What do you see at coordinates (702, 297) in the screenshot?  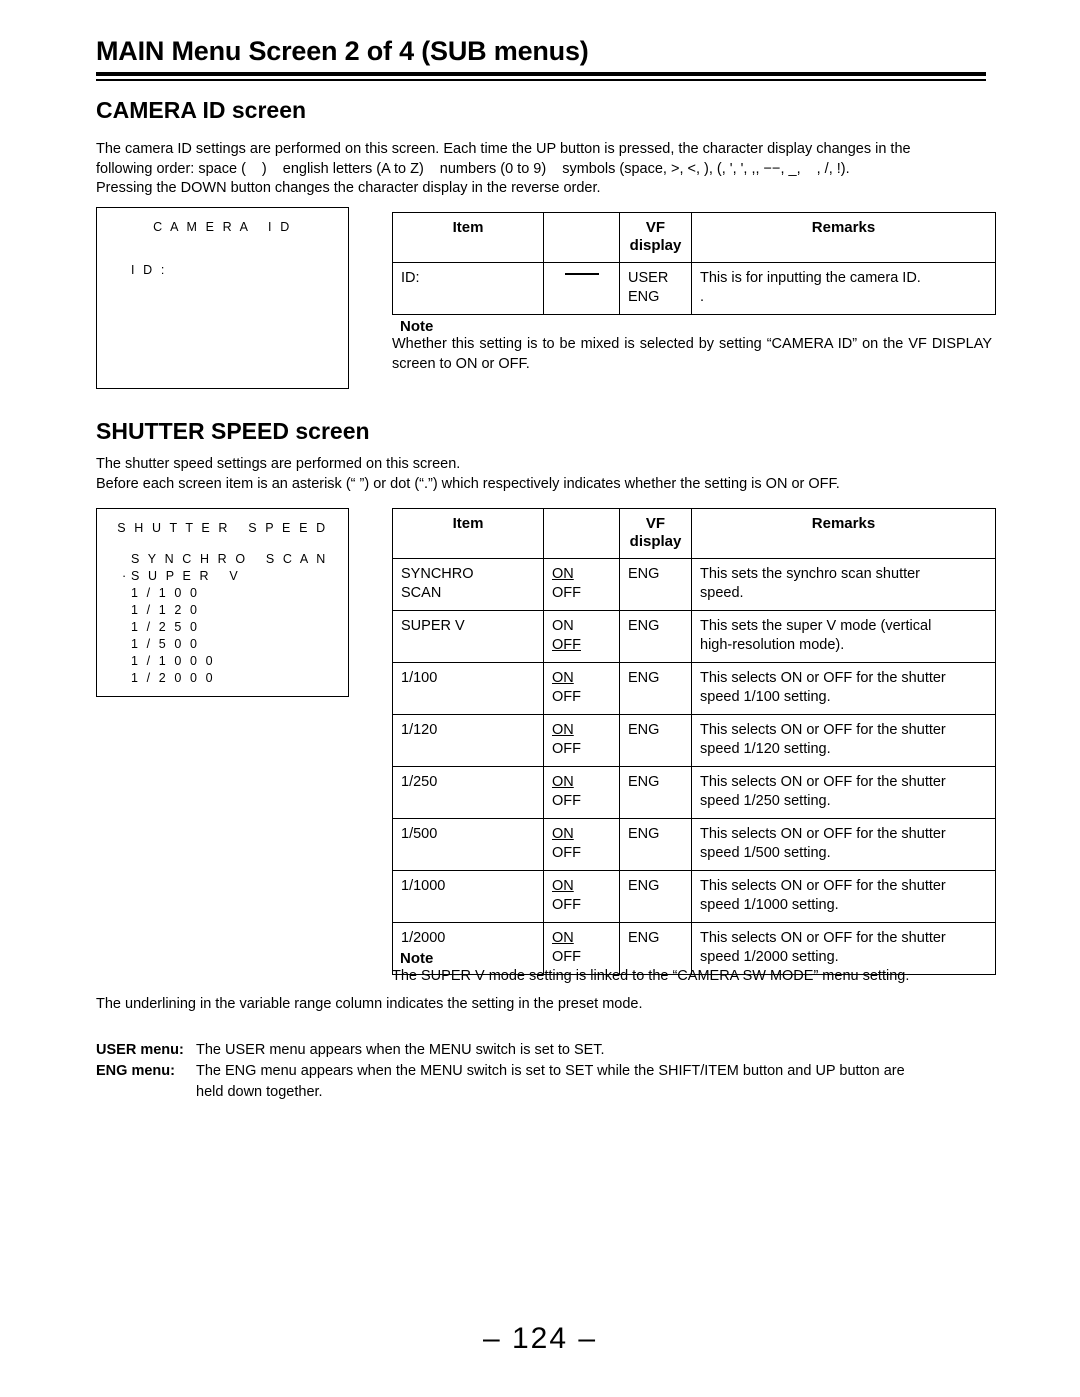 I see `cell-remarks-line2: .` at bounding box center [702, 297].